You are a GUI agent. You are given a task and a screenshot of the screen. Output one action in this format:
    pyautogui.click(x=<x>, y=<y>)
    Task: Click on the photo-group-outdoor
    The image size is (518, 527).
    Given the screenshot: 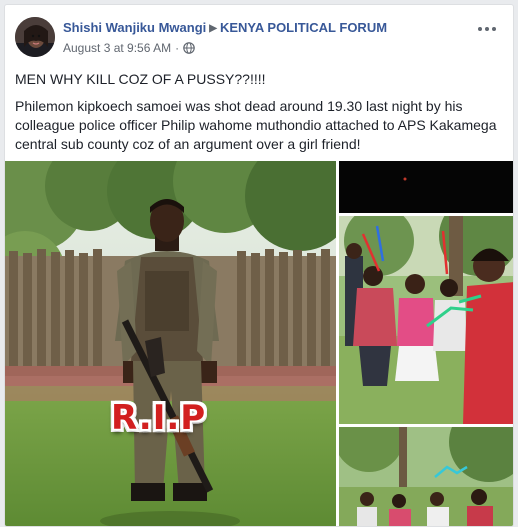 What is the action you would take?
    pyautogui.click(x=426, y=476)
    